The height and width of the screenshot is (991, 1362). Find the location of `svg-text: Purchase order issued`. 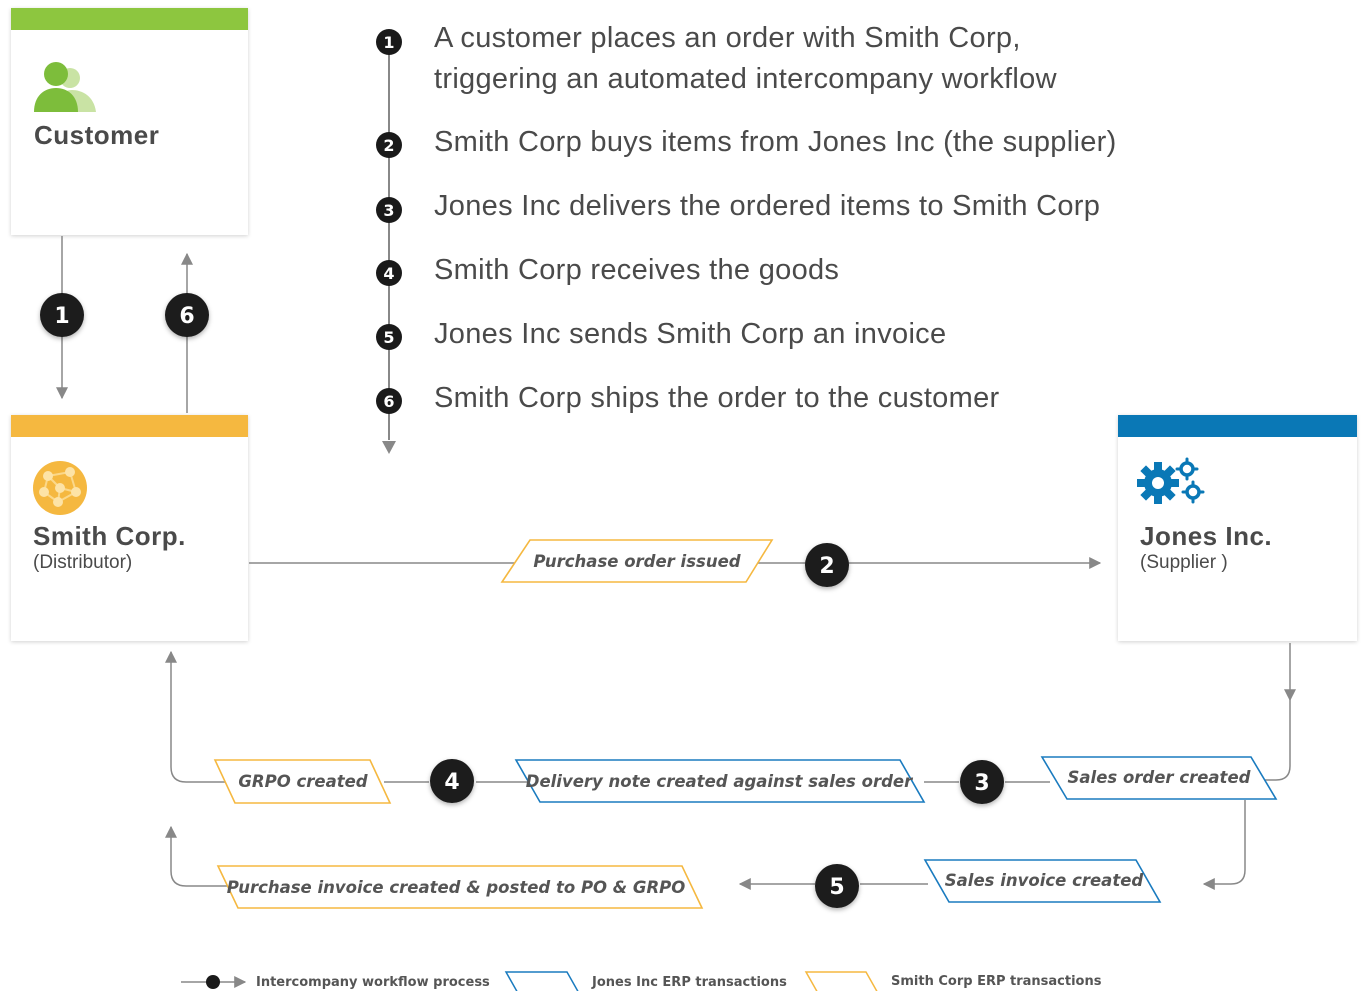

svg-text: Purchase order issued is located at coordinates (636, 561).